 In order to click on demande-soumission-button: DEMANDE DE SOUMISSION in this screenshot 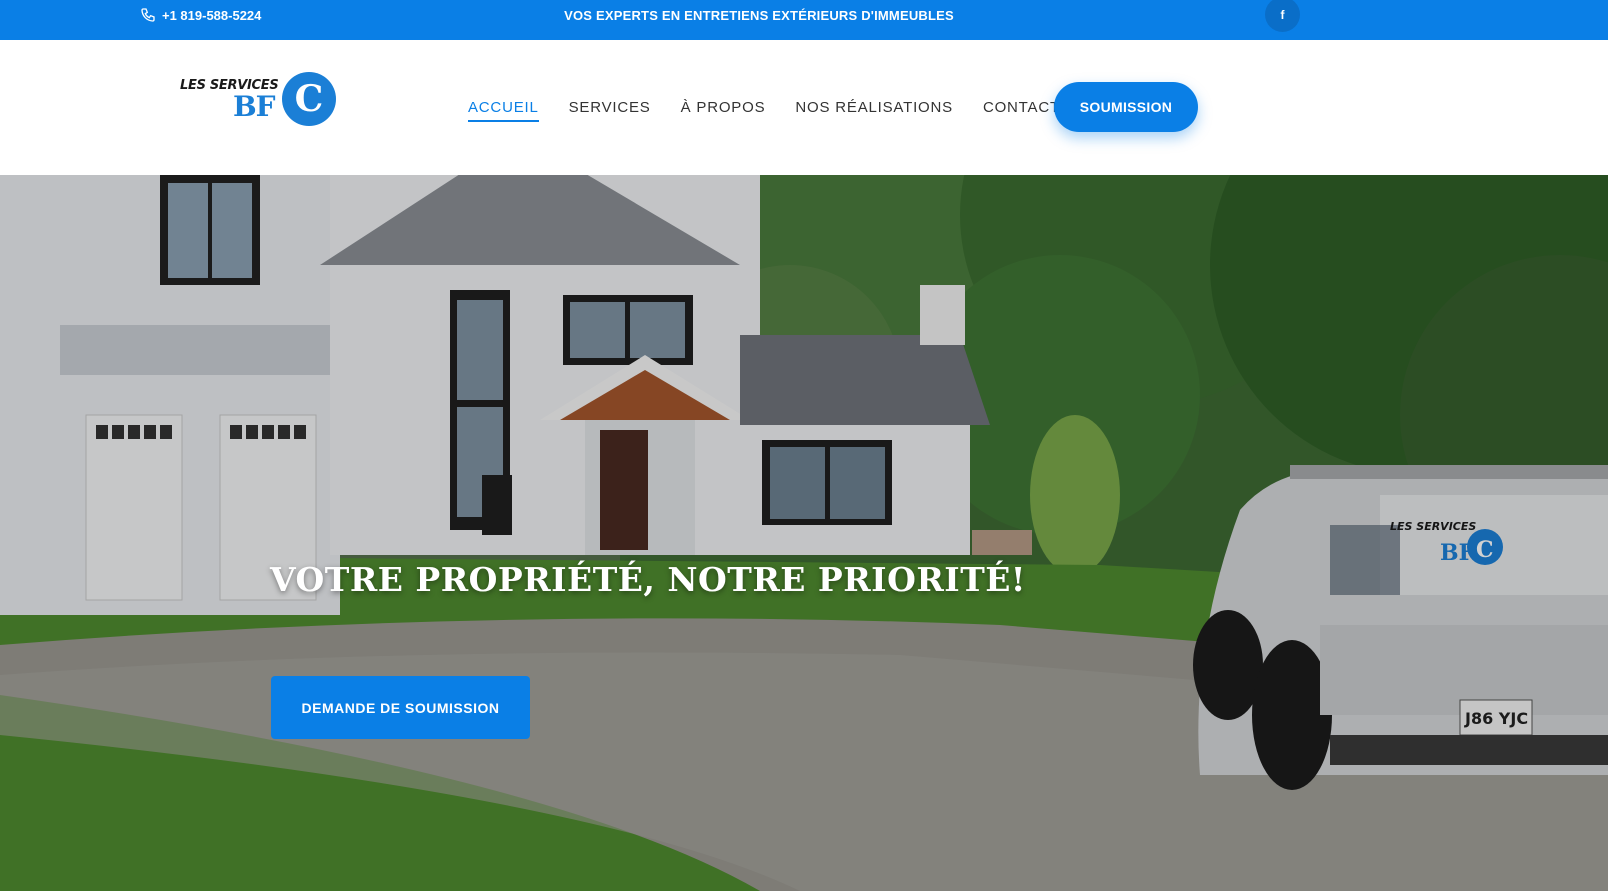, I will do `click(400, 707)`.